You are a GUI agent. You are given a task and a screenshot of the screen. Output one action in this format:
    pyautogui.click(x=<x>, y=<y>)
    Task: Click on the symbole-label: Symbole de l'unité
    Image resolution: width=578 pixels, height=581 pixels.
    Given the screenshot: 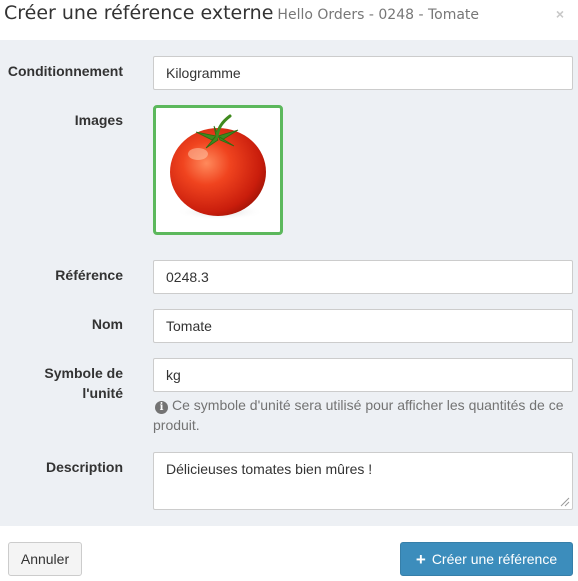 What is the action you would take?
    pyautogui.click(x=83, y=383)
    